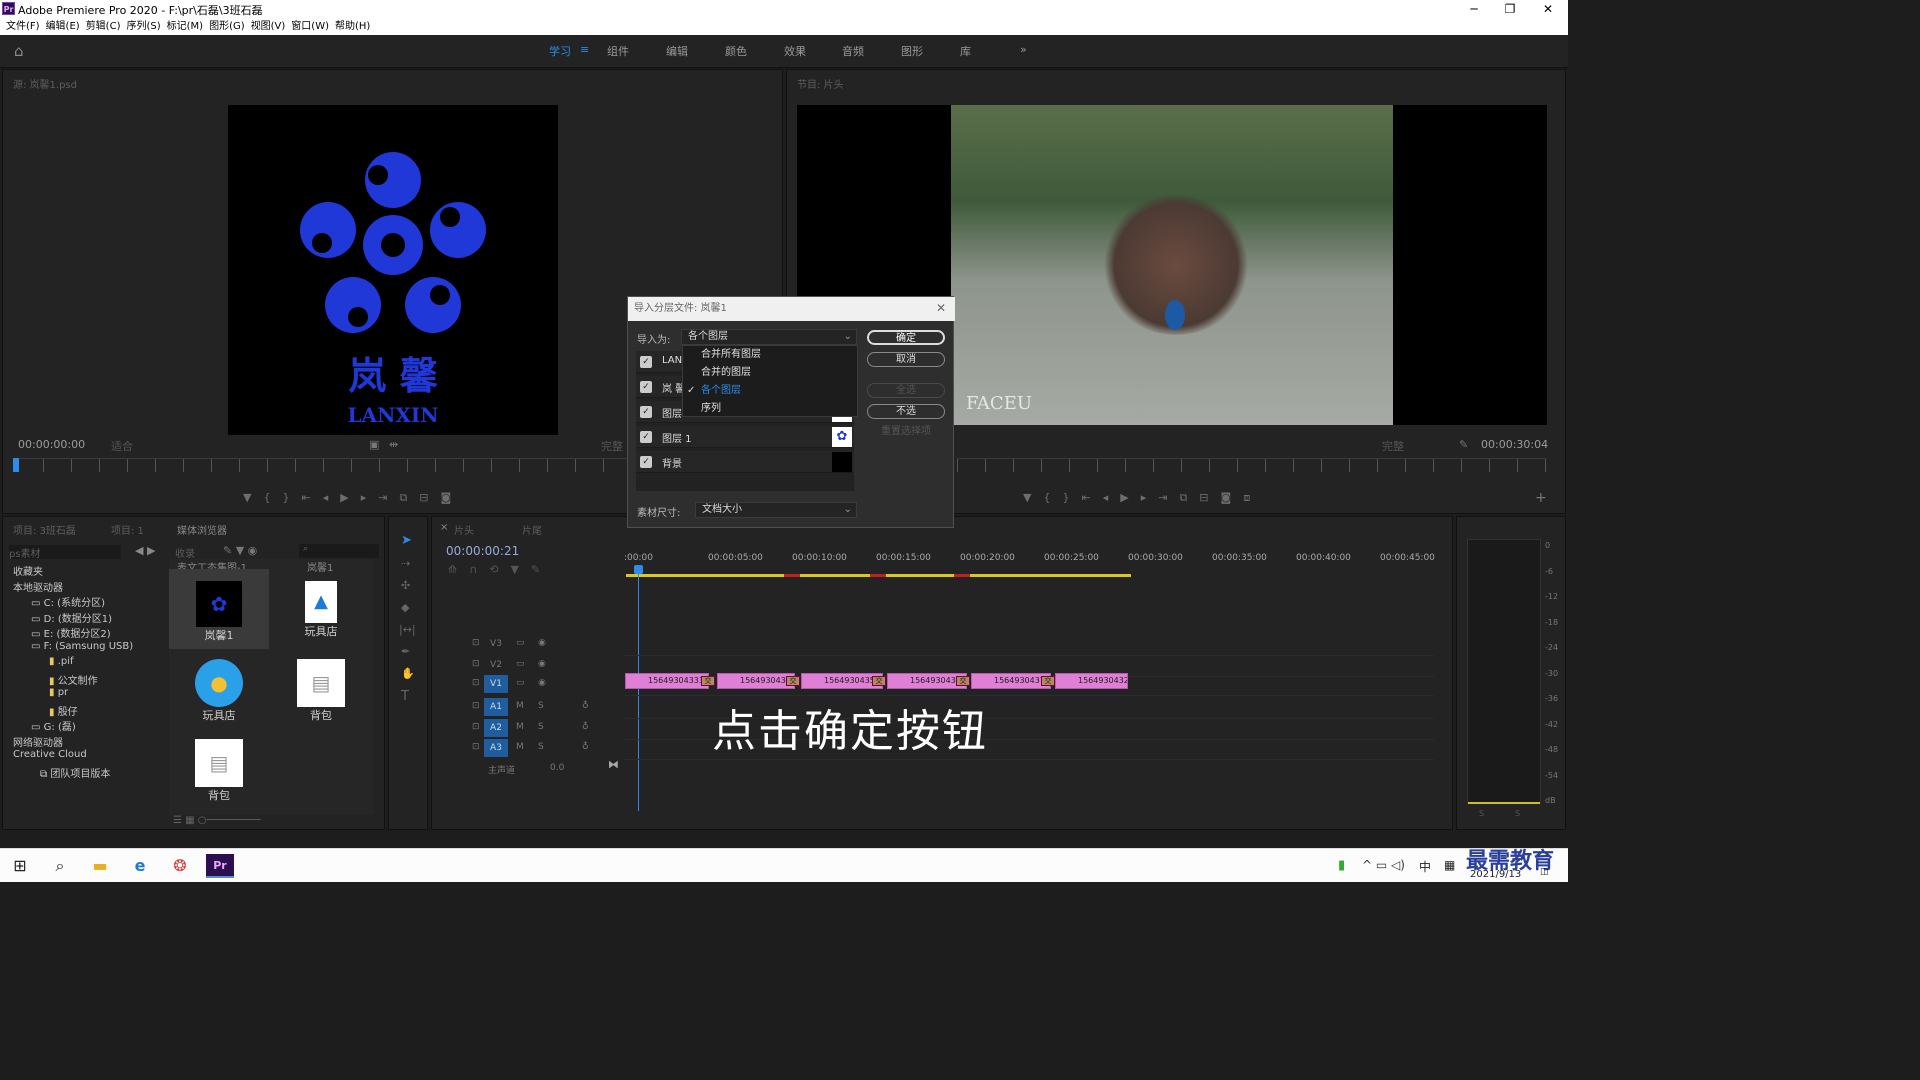 Image resolution: width=1920 pixels, height=1080 pixels. I want to click on media-browser-path-select: ps素材, so click(65, 552).